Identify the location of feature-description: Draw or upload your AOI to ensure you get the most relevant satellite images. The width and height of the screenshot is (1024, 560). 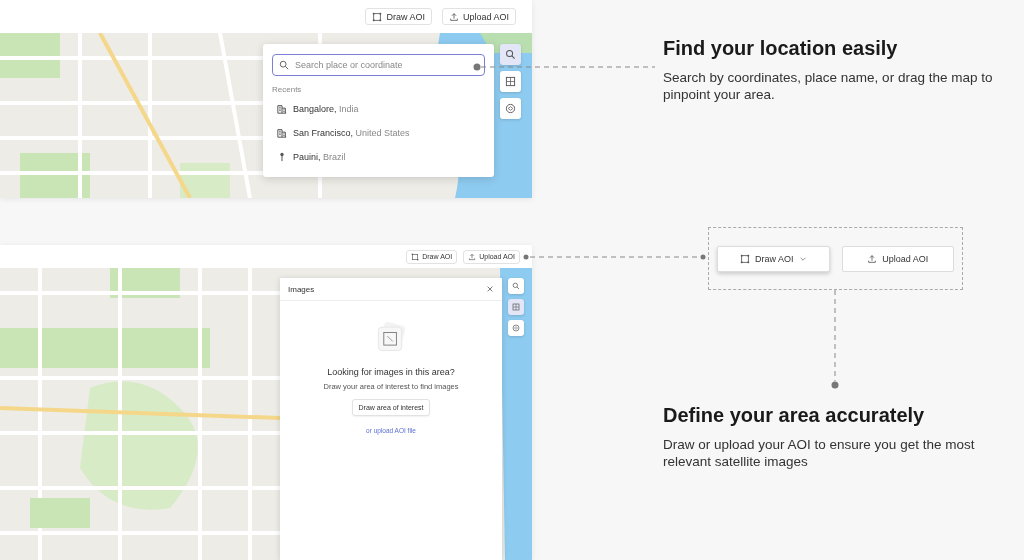
(819, 453).